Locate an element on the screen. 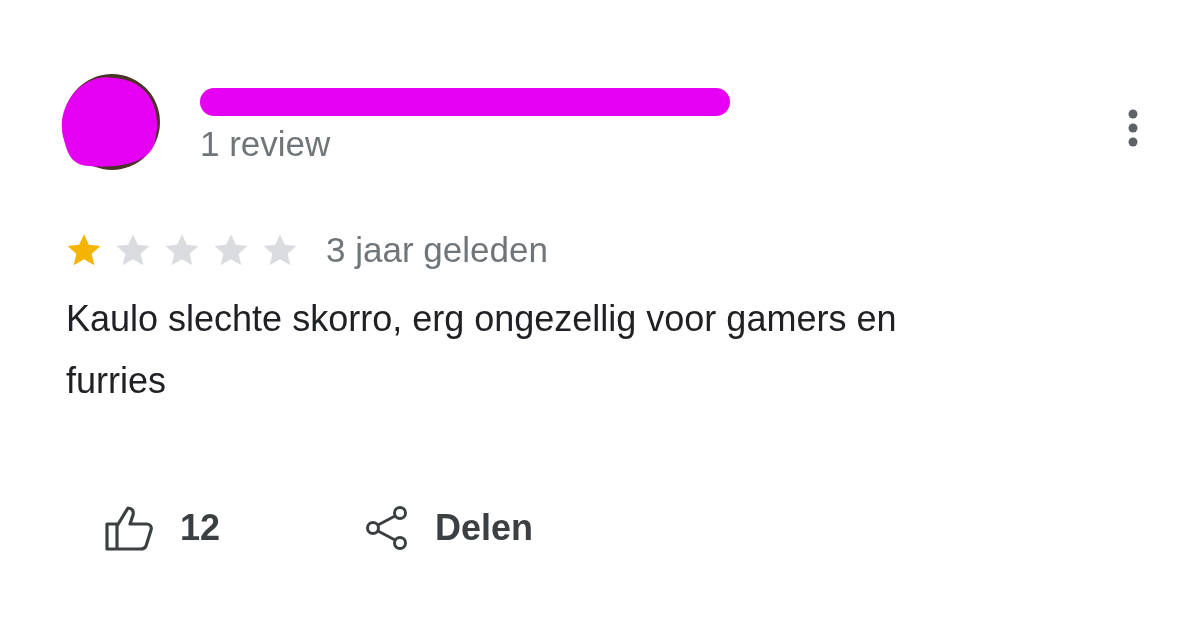 This screenshot has width=1200, height=633. like-button: 12 is located at coordinates (162, 528).